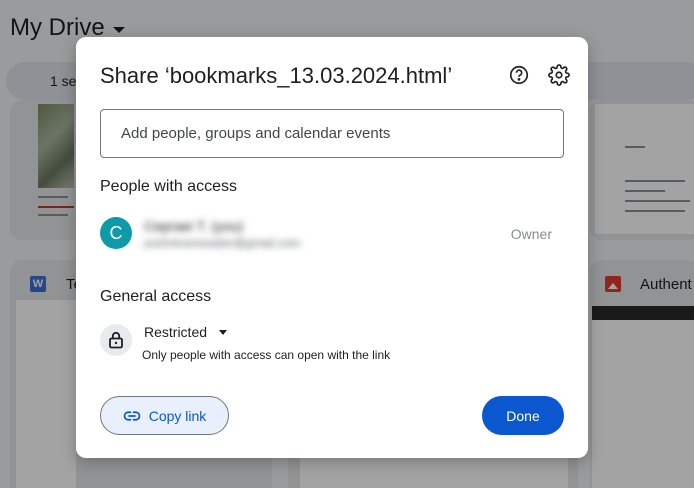 The image size is (694, 488). What do you see at coordinates (116, 233) in the screenshot?
I see `avatar: C` at bounding box center [116, 233].